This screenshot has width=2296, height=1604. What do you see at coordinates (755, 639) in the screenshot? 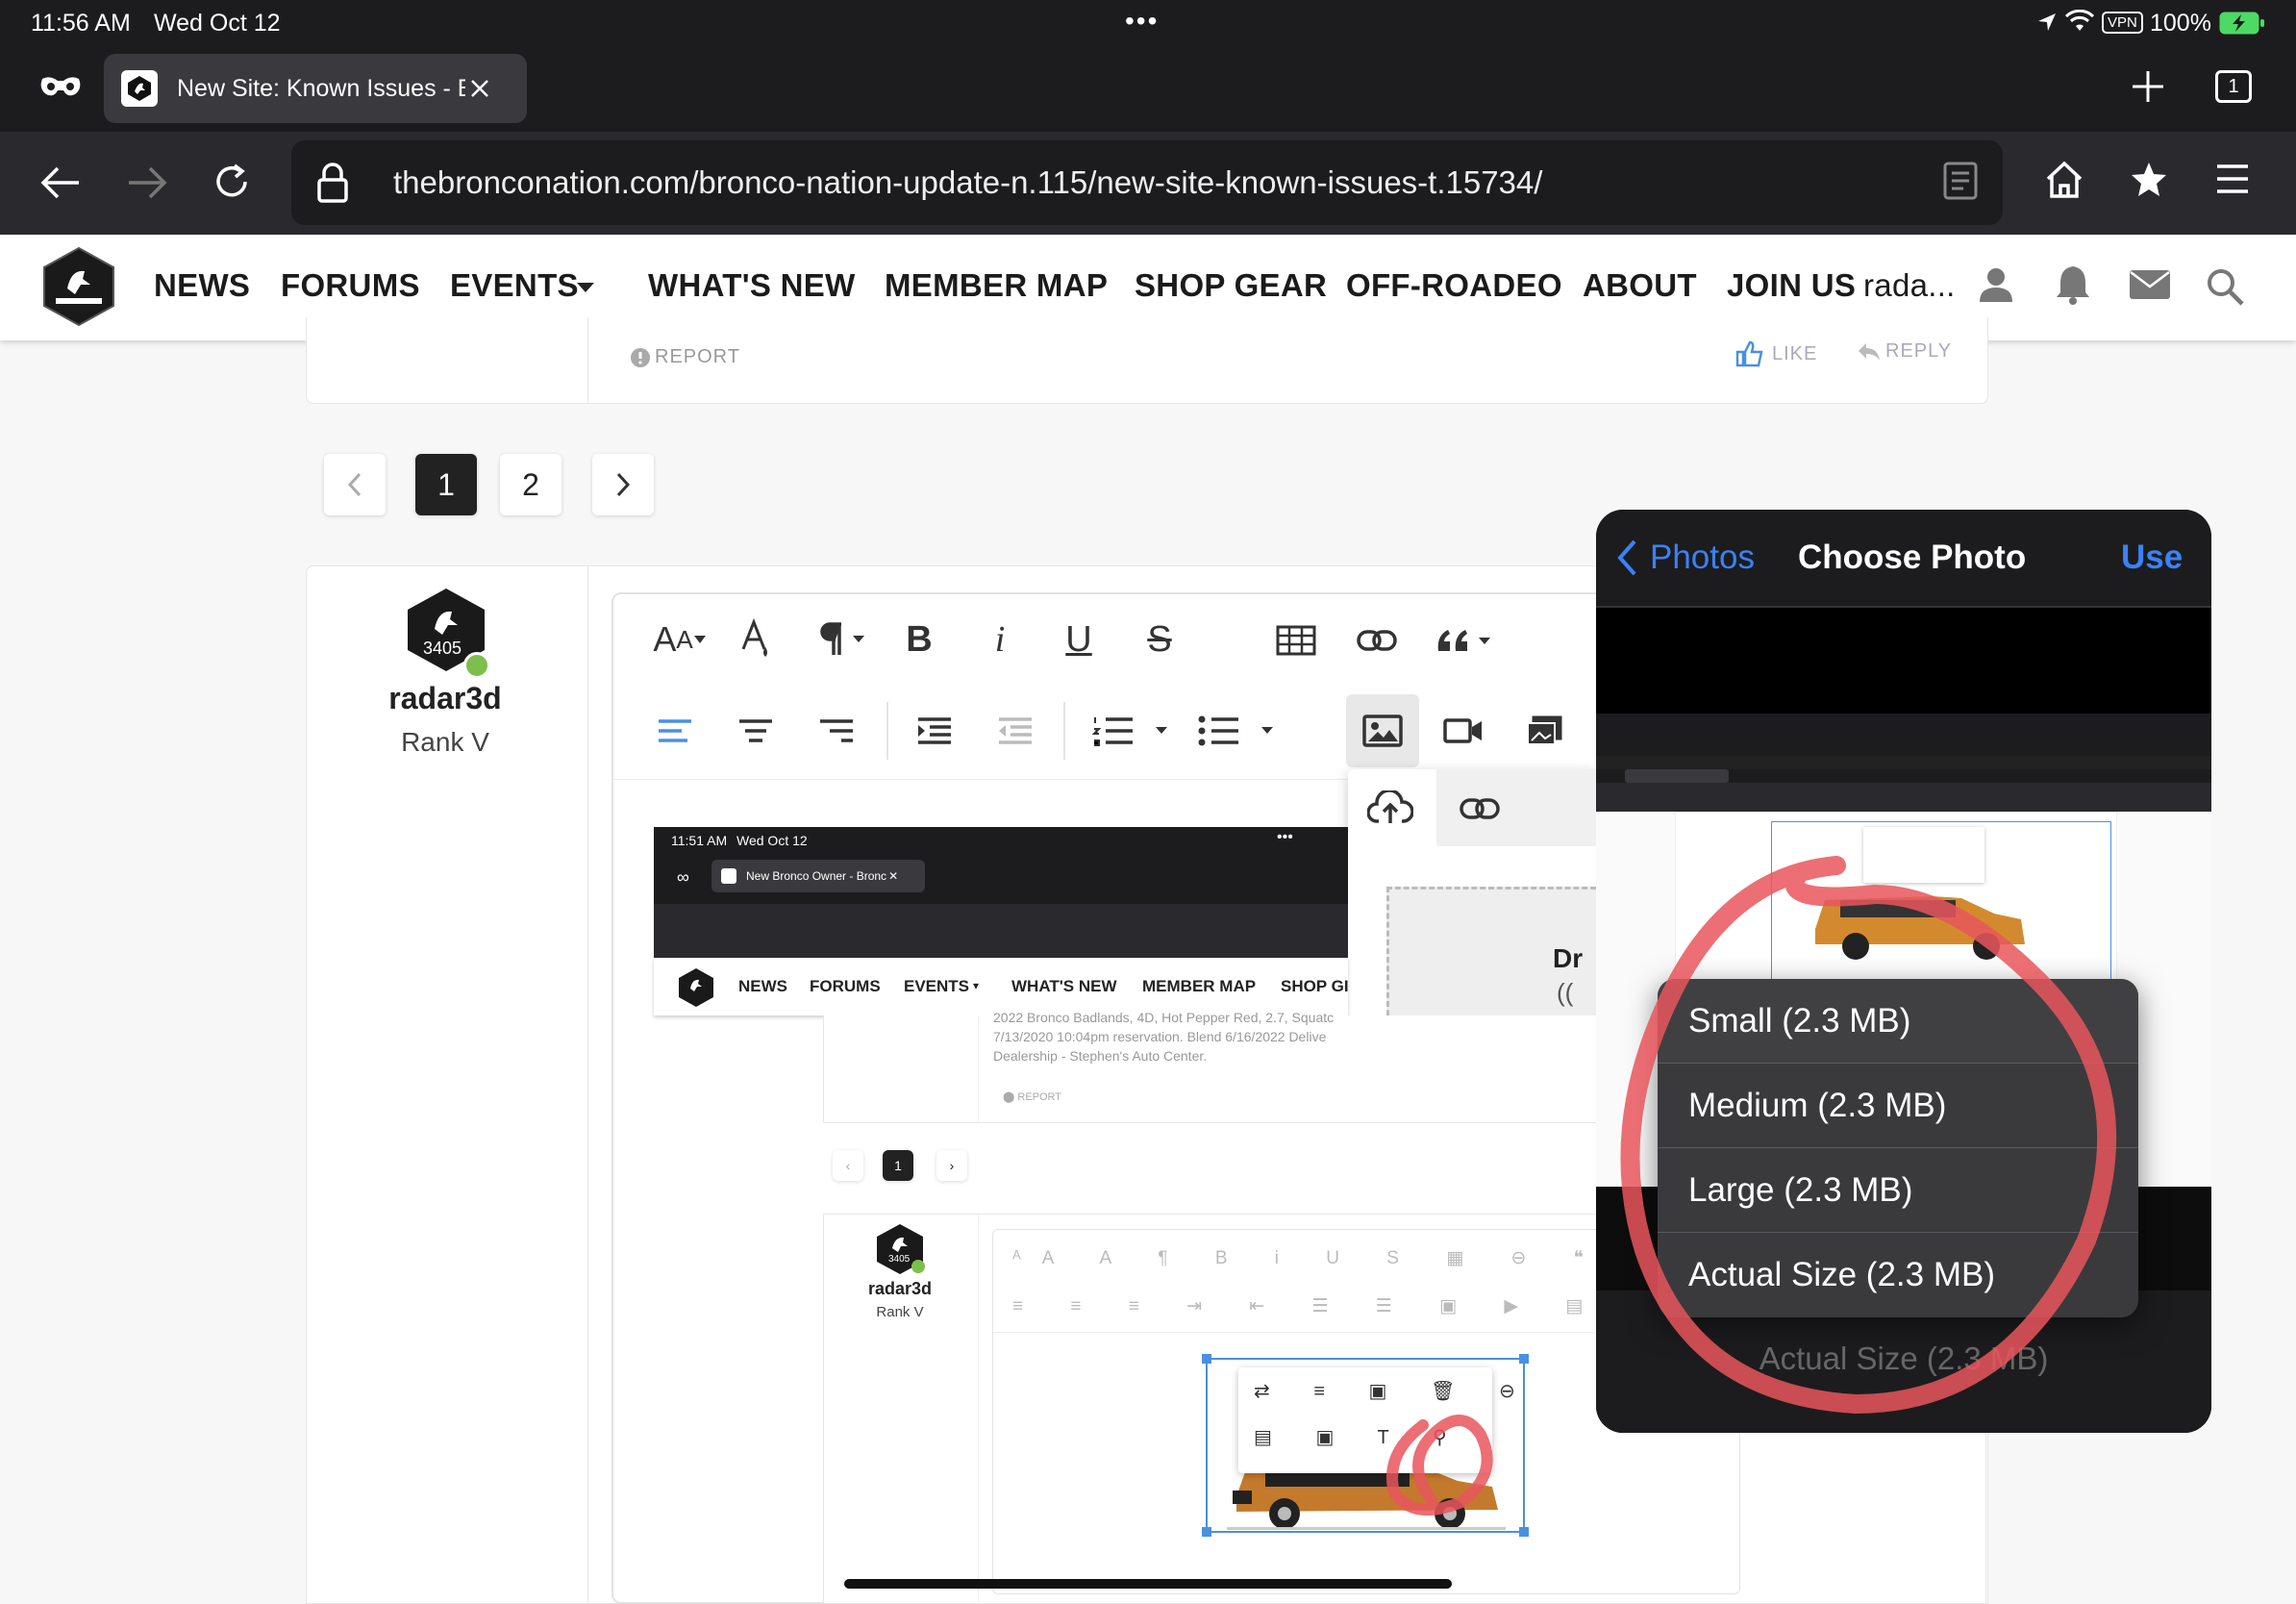
I see `text-color-icon` at bounding box center [755, 639].